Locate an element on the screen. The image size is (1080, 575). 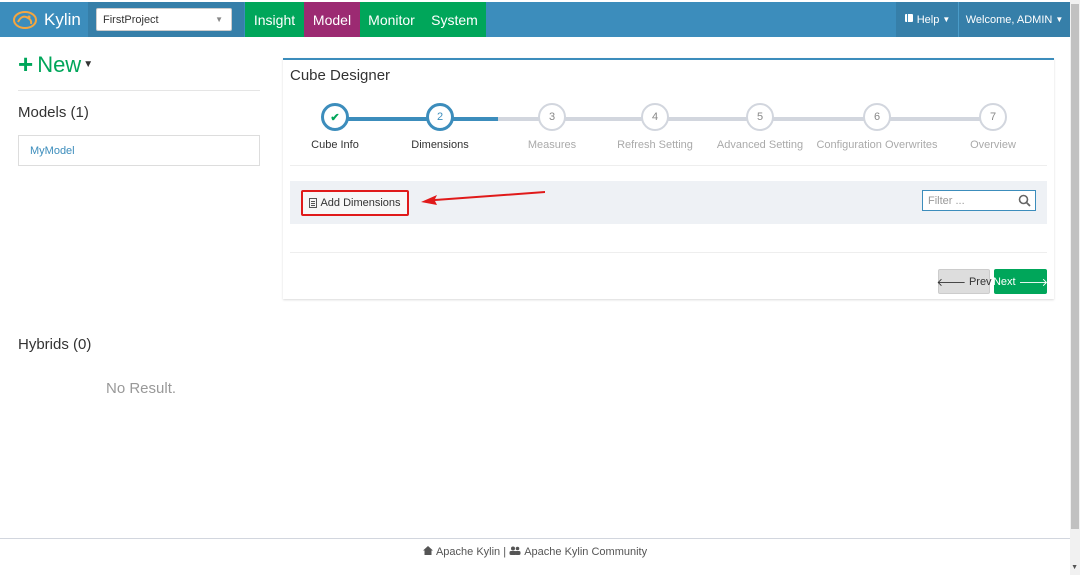
scrollbar-thumb is located at coordinates (1075, 266).